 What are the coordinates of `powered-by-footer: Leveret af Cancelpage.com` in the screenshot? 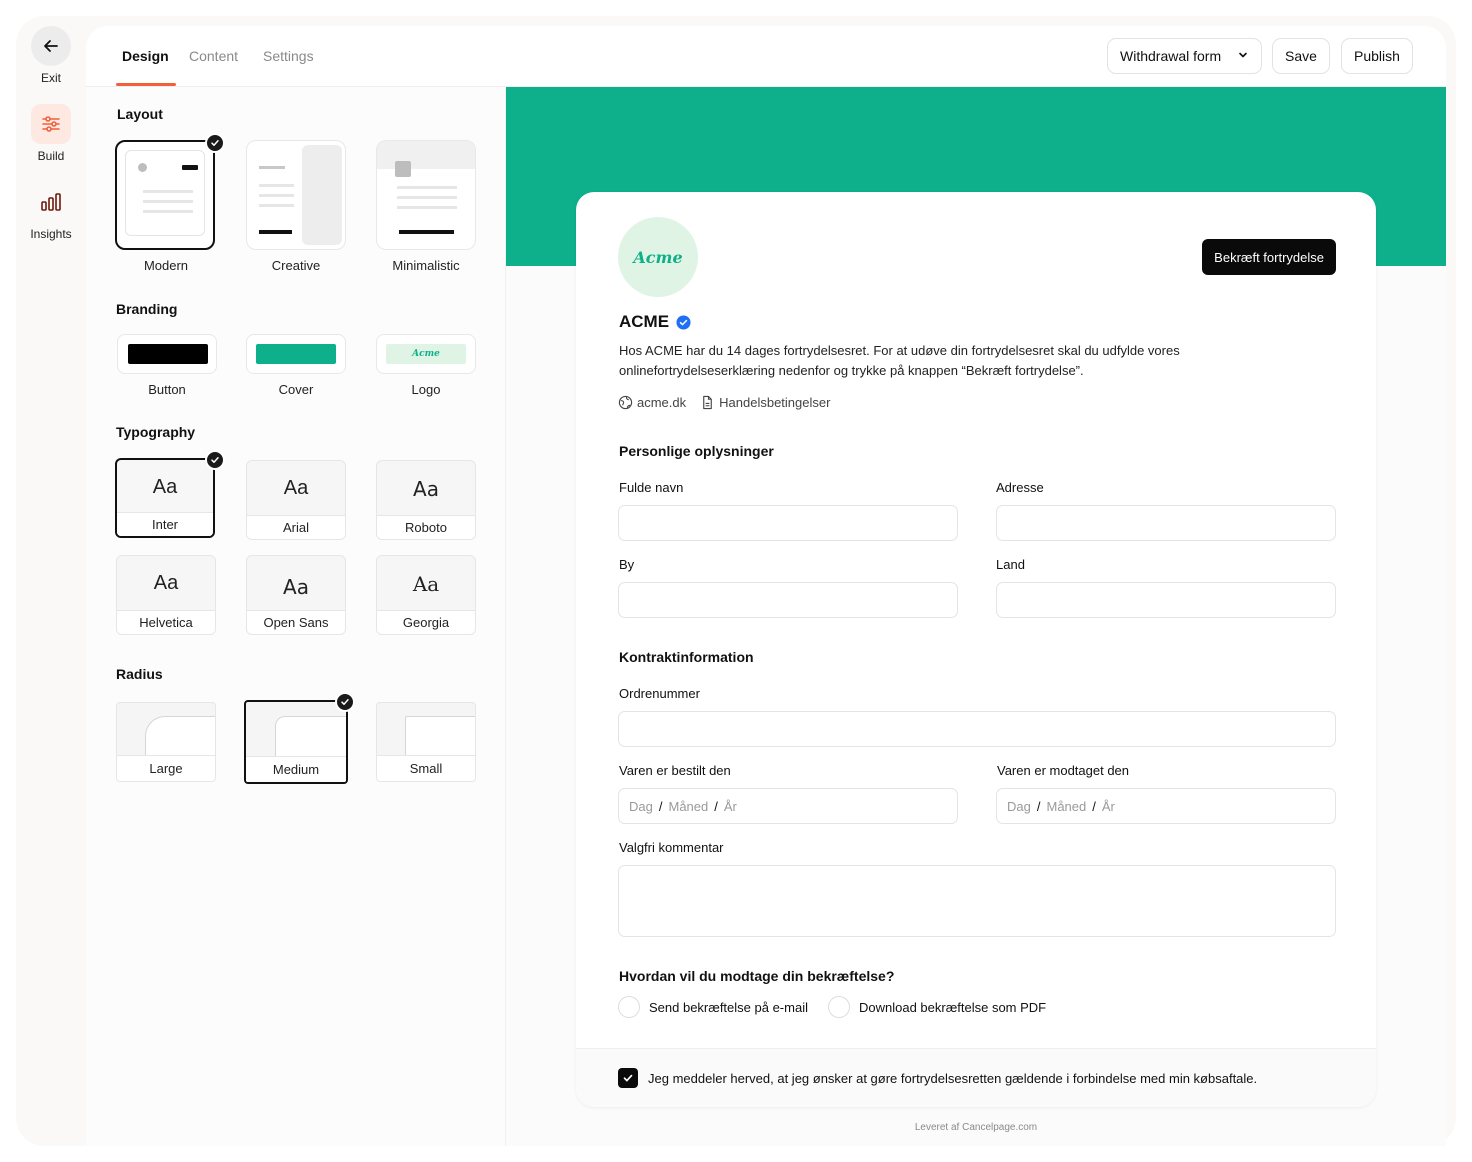 It's located at (976, 1127).